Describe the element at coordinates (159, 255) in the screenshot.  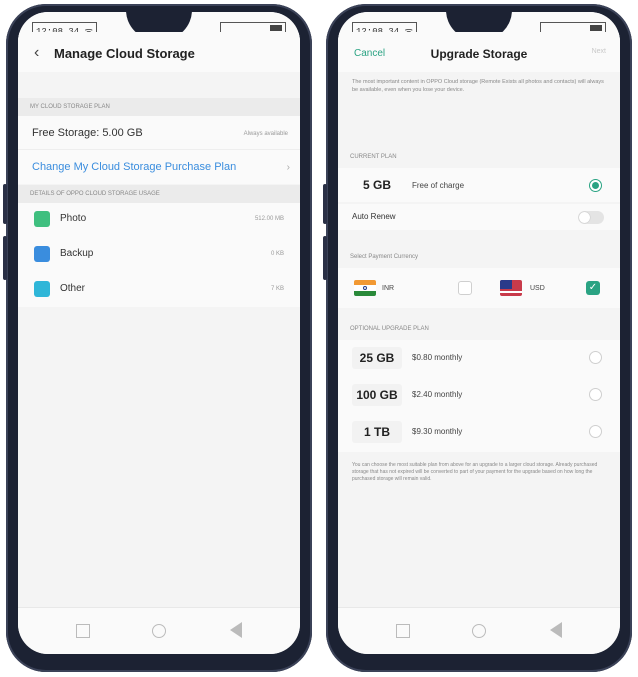
I see `usage-list: Photo 512.00 MB Backup 0 KB Other 7 KB` at that location.